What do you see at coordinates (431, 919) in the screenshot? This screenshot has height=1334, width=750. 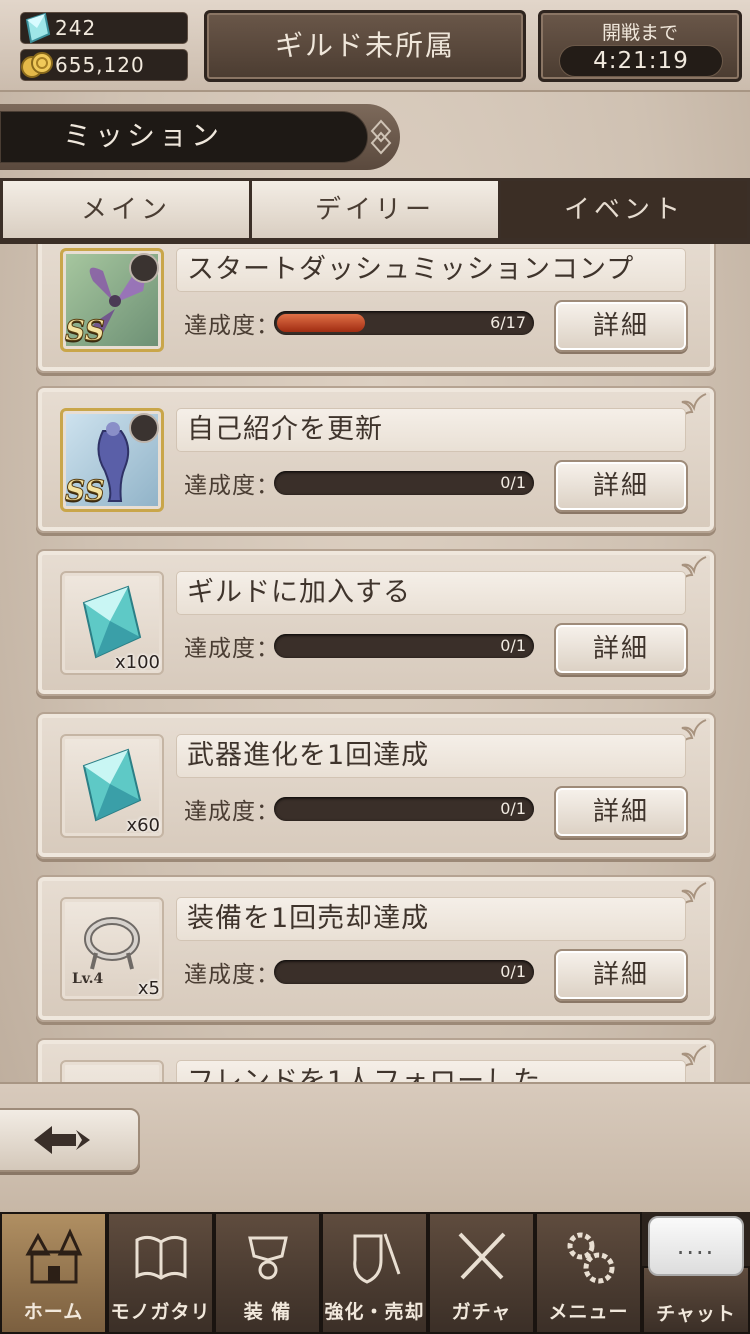 I see `mission-title: 装備を1回売却達成` at bounding box center [431, 919].